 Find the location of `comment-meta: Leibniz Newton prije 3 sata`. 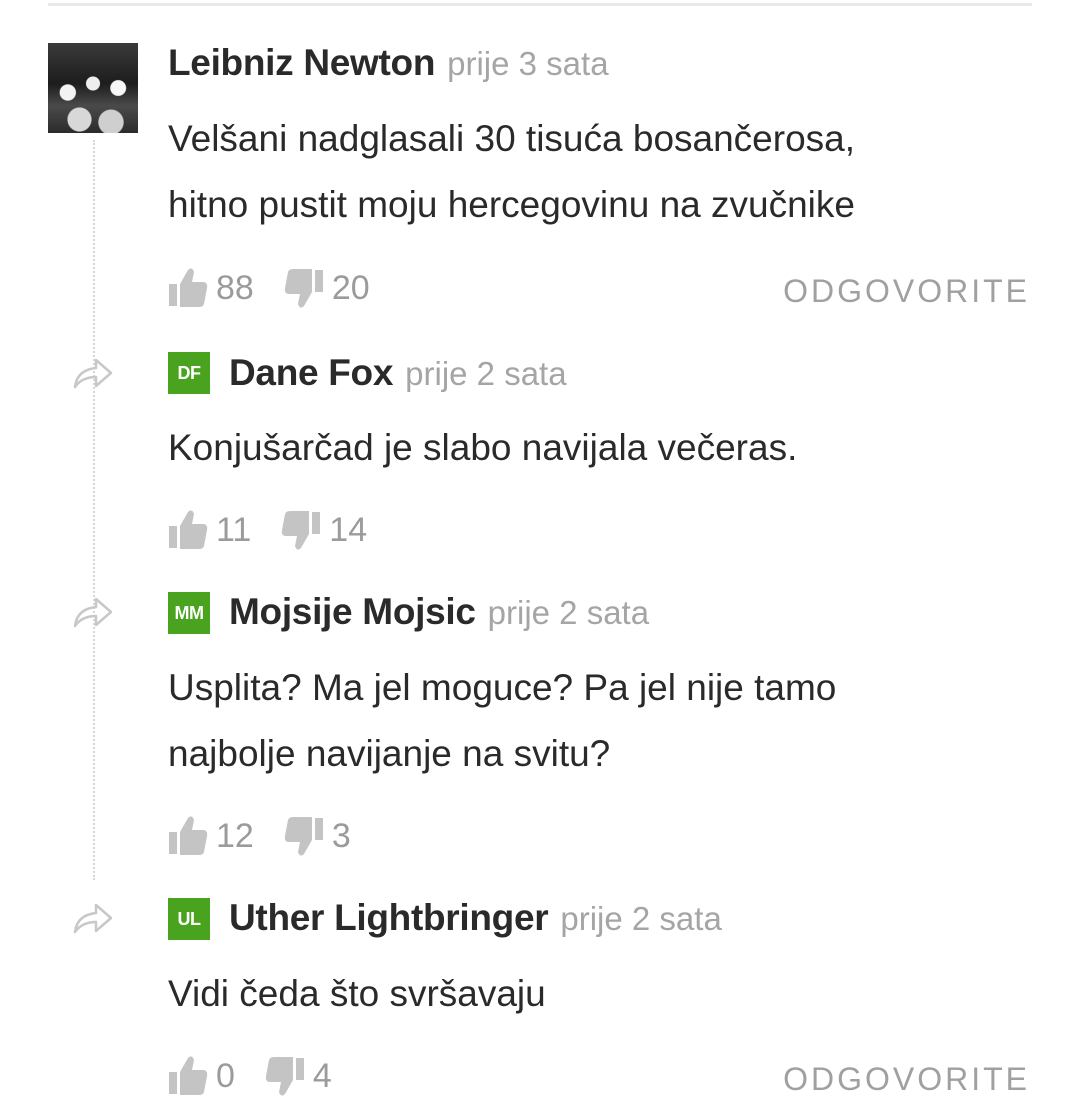

comment-meta: Leibniz Newton prije 3 sata is located at coordinates (388, 63).